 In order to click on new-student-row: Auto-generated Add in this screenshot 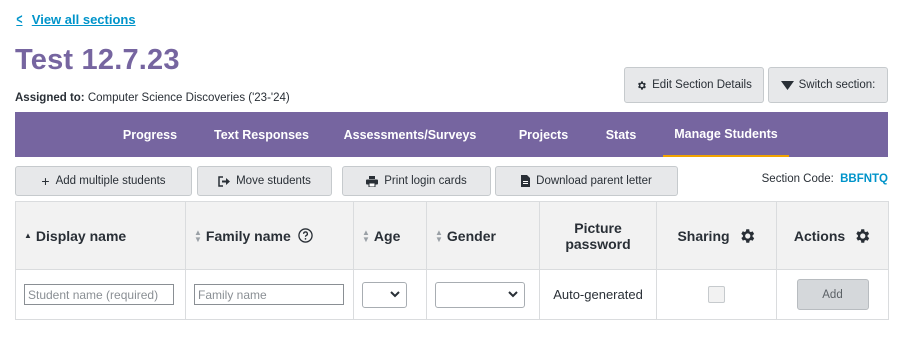, I will do `click(452, 294)`.